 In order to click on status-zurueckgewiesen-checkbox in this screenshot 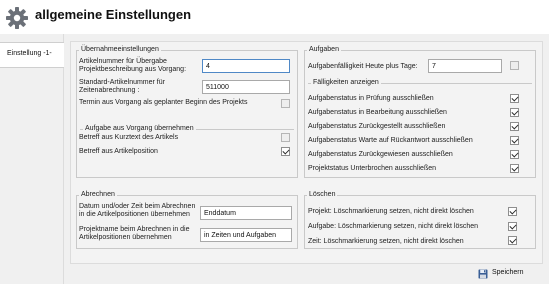, I will do `click(514, 154)`.